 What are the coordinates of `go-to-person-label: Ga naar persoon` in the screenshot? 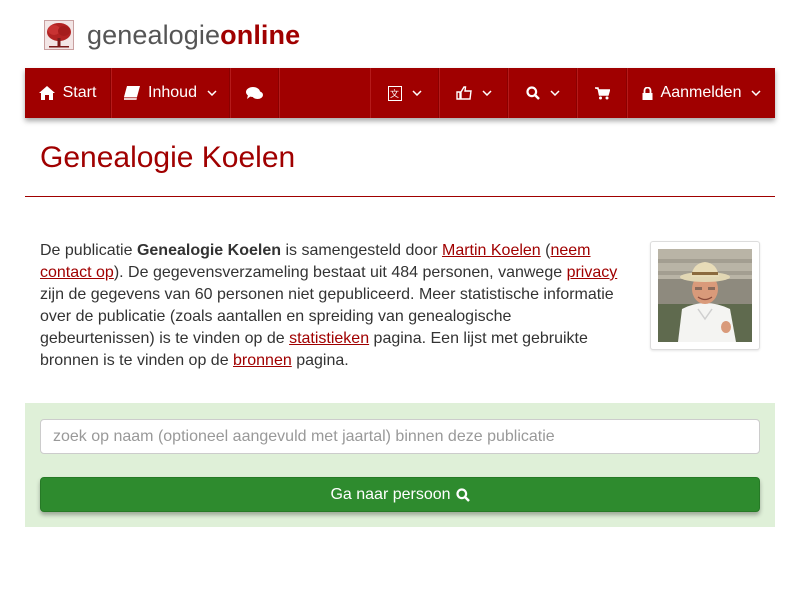 It's located at (390, 494).